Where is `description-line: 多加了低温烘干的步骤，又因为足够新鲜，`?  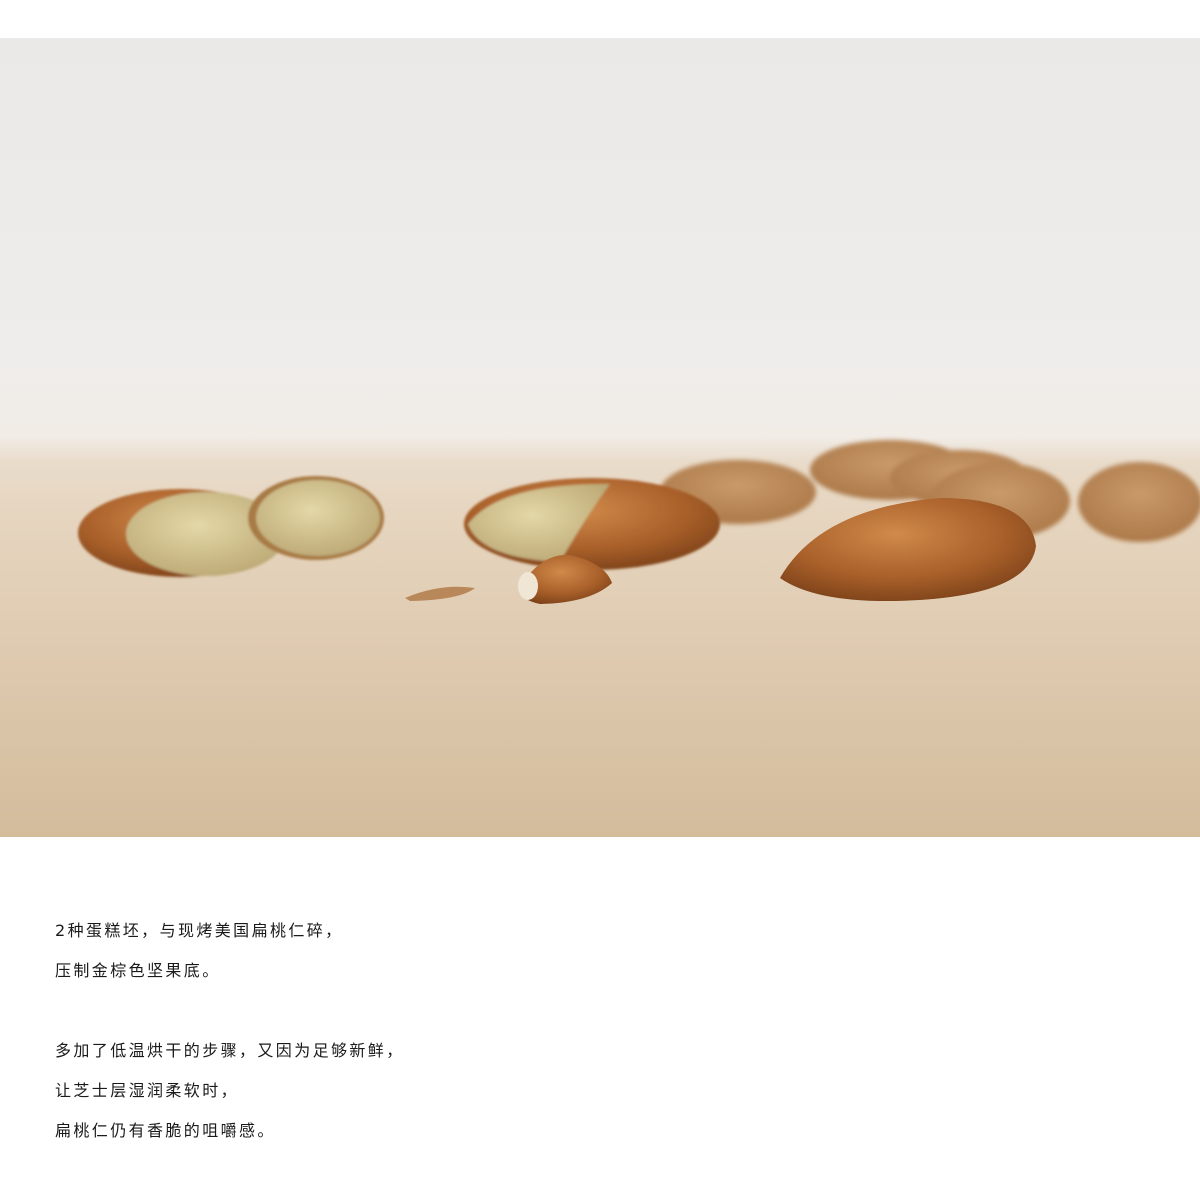
description-line: 多加了低温烘干的步骤，又因为足够新鲜， is located at coordinates (230, 1050).